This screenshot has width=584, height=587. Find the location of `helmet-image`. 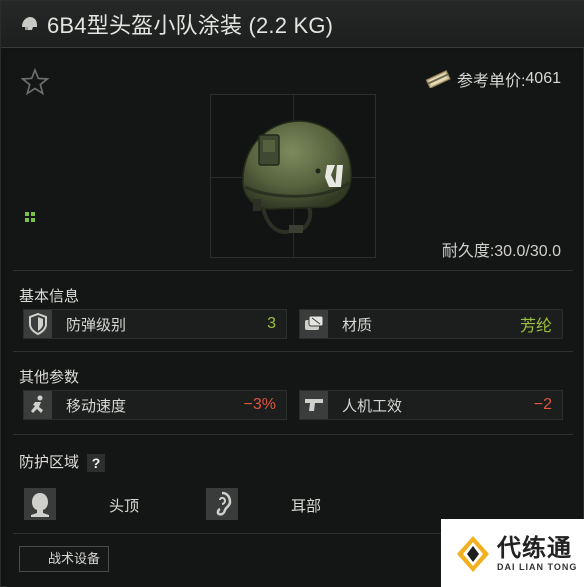

helmet-image is located at coordinates (297, 177).